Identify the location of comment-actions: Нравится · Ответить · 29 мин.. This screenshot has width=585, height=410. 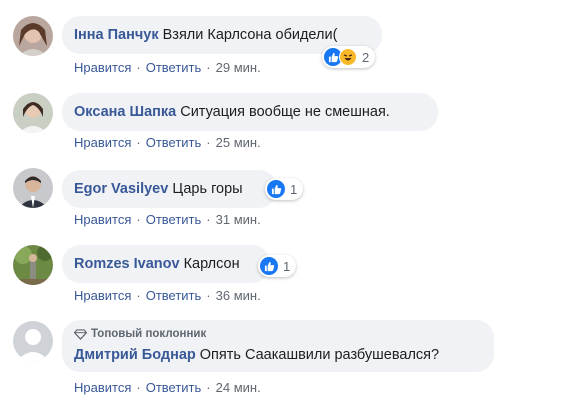
(167, 67).